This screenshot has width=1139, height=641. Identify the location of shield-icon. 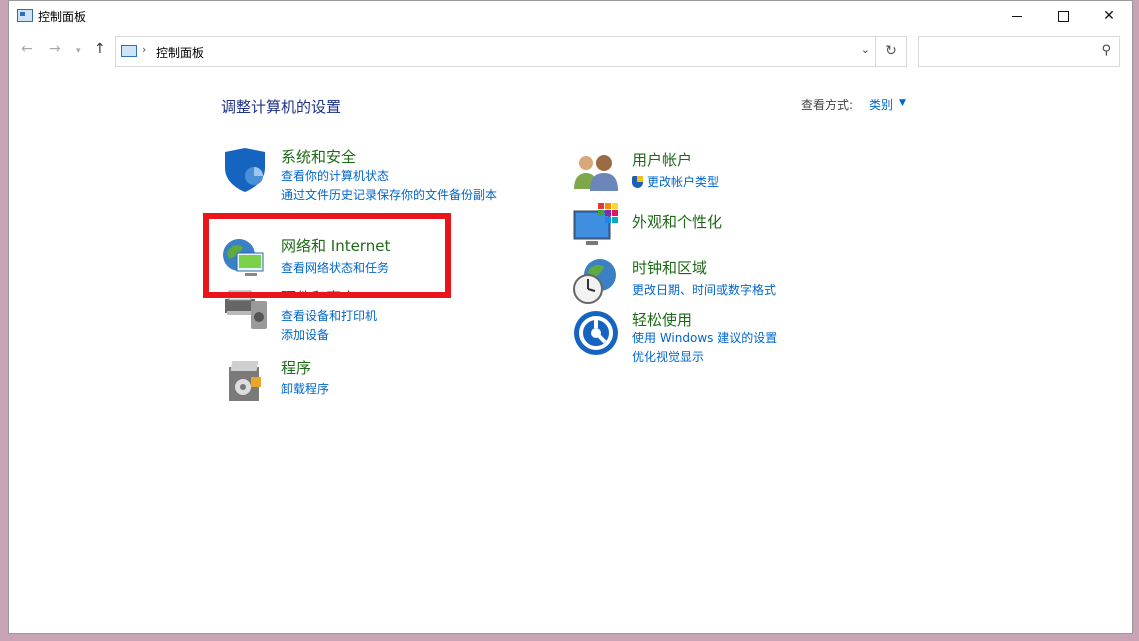
(245, 170).